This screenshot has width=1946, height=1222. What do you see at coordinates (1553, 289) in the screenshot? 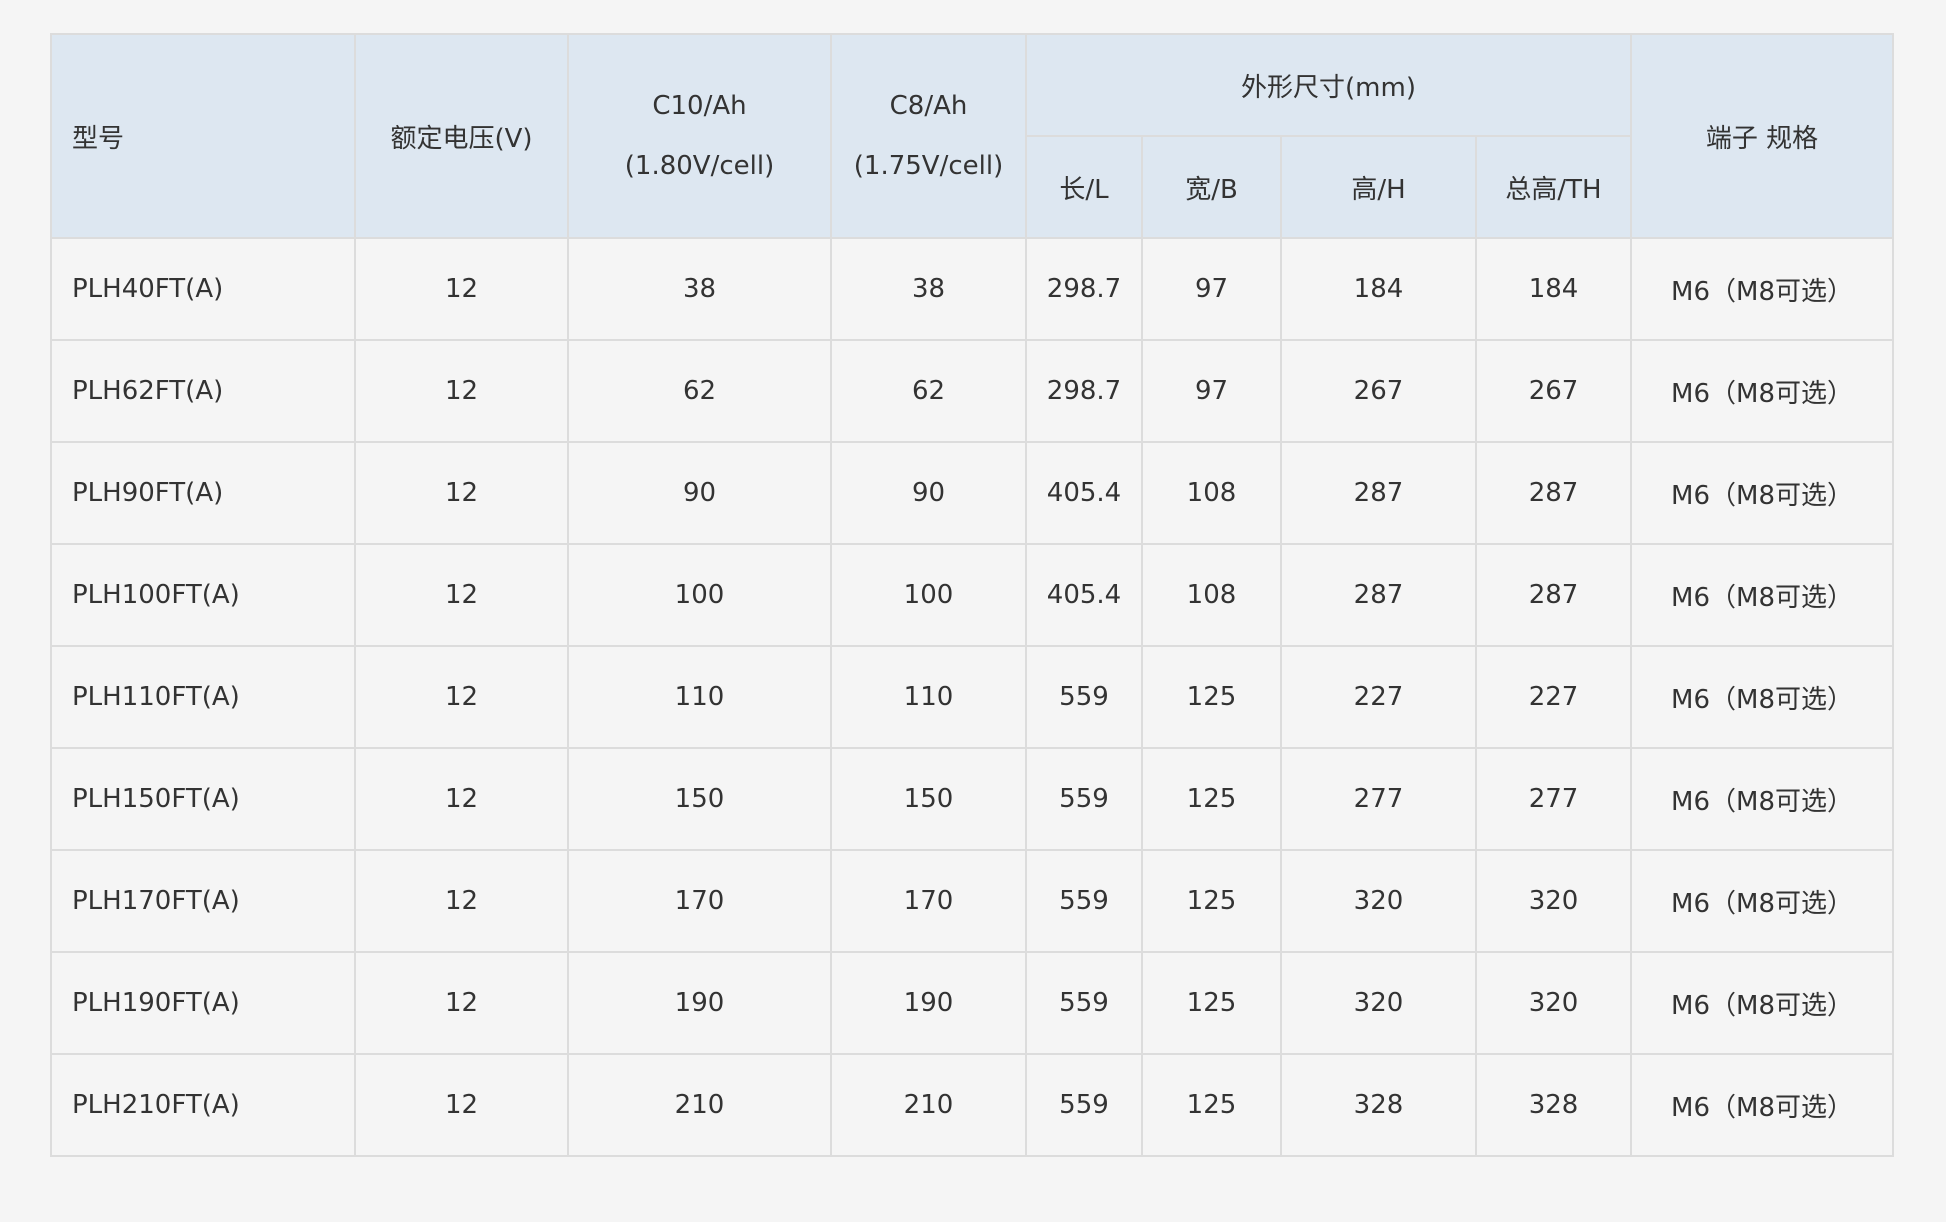
I see `cell-total-height: 184` at bounding box center [1553, 289].